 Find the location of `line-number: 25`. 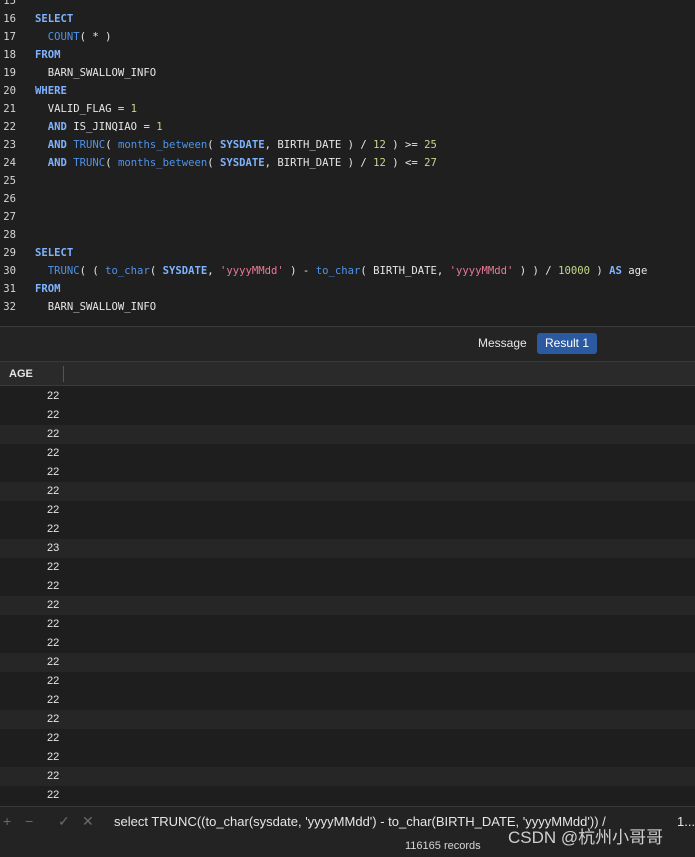

line-number: 25 is located at coordinates (9, 181).